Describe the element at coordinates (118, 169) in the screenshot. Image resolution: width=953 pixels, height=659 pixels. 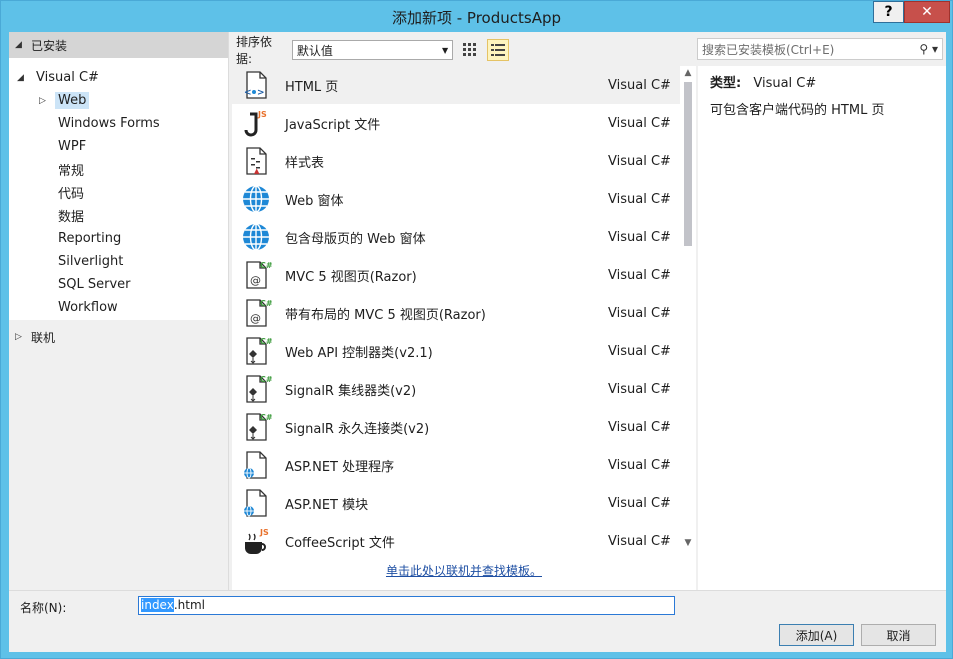
I see `tree-item-general: 常规` at that location.